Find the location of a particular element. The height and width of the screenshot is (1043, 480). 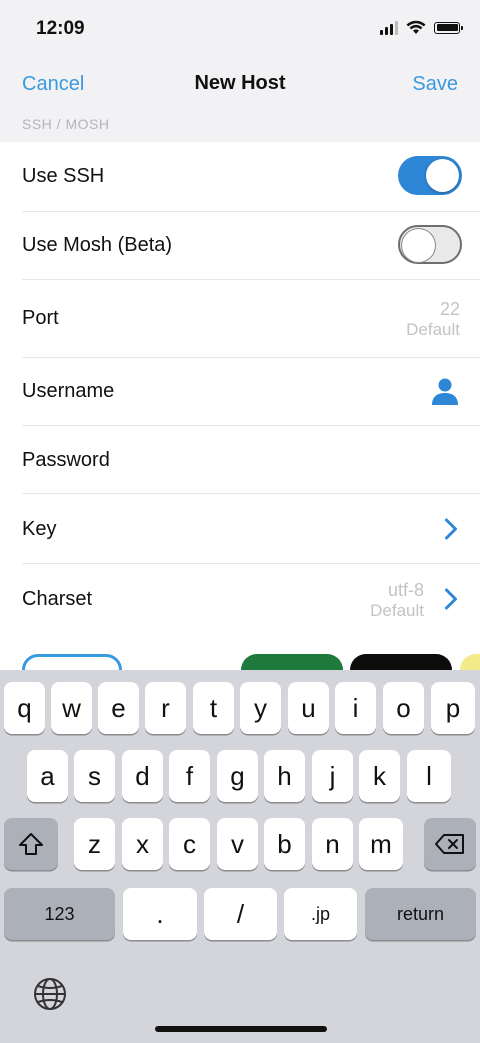

key-q: q is located at coordinates (24, 708).